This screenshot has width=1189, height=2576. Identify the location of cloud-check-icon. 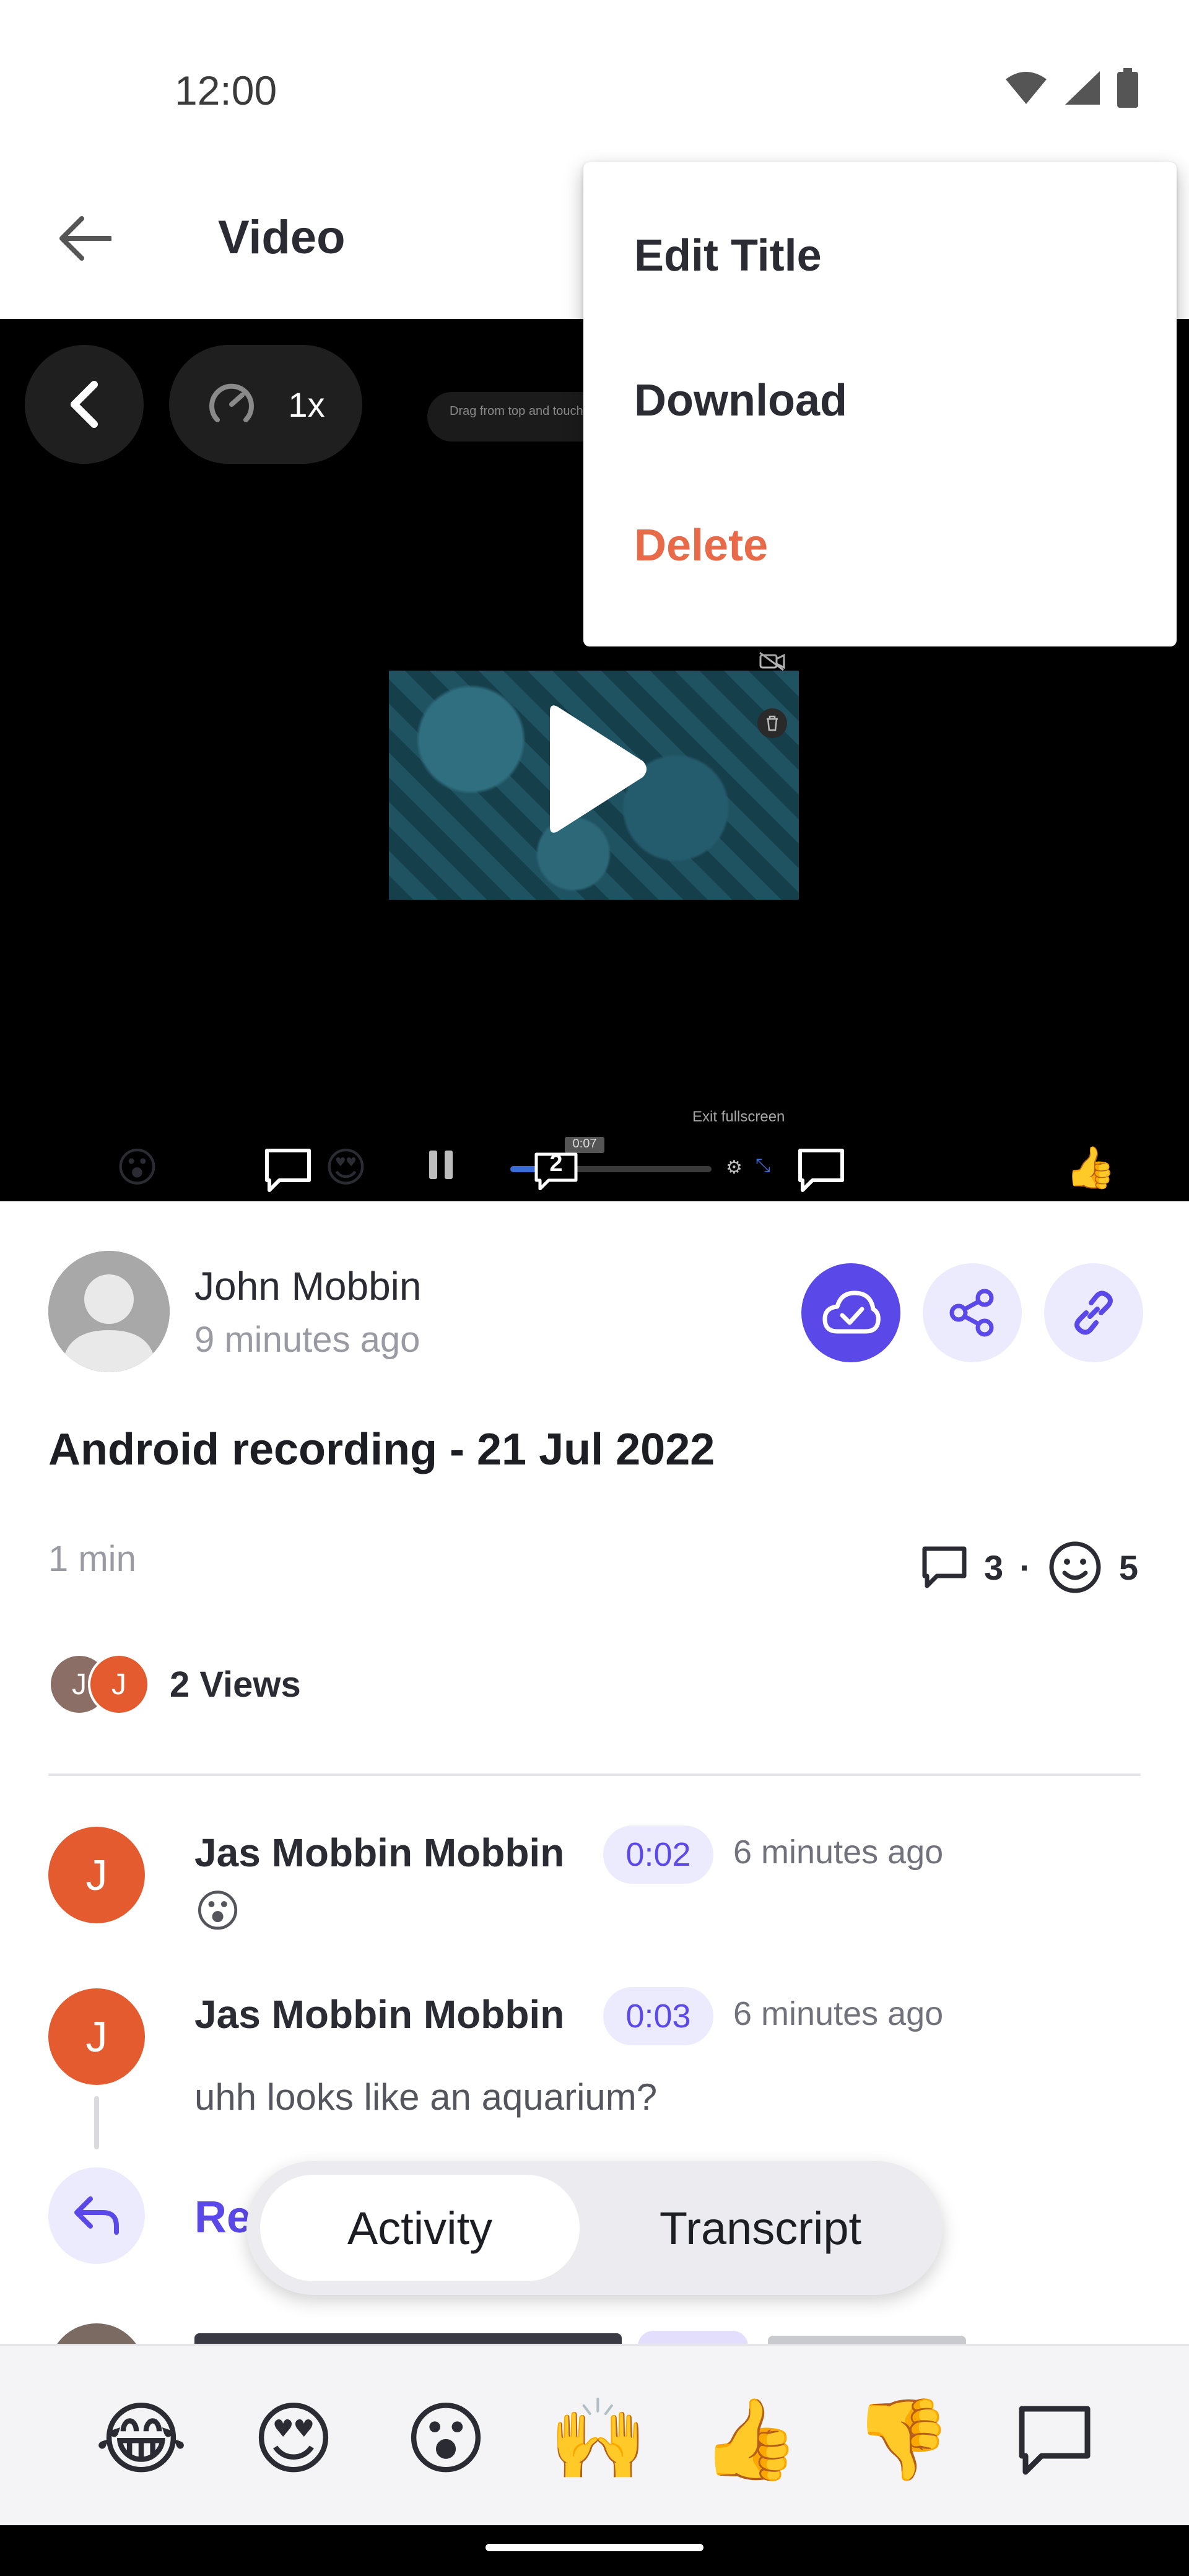
(851, 1312).